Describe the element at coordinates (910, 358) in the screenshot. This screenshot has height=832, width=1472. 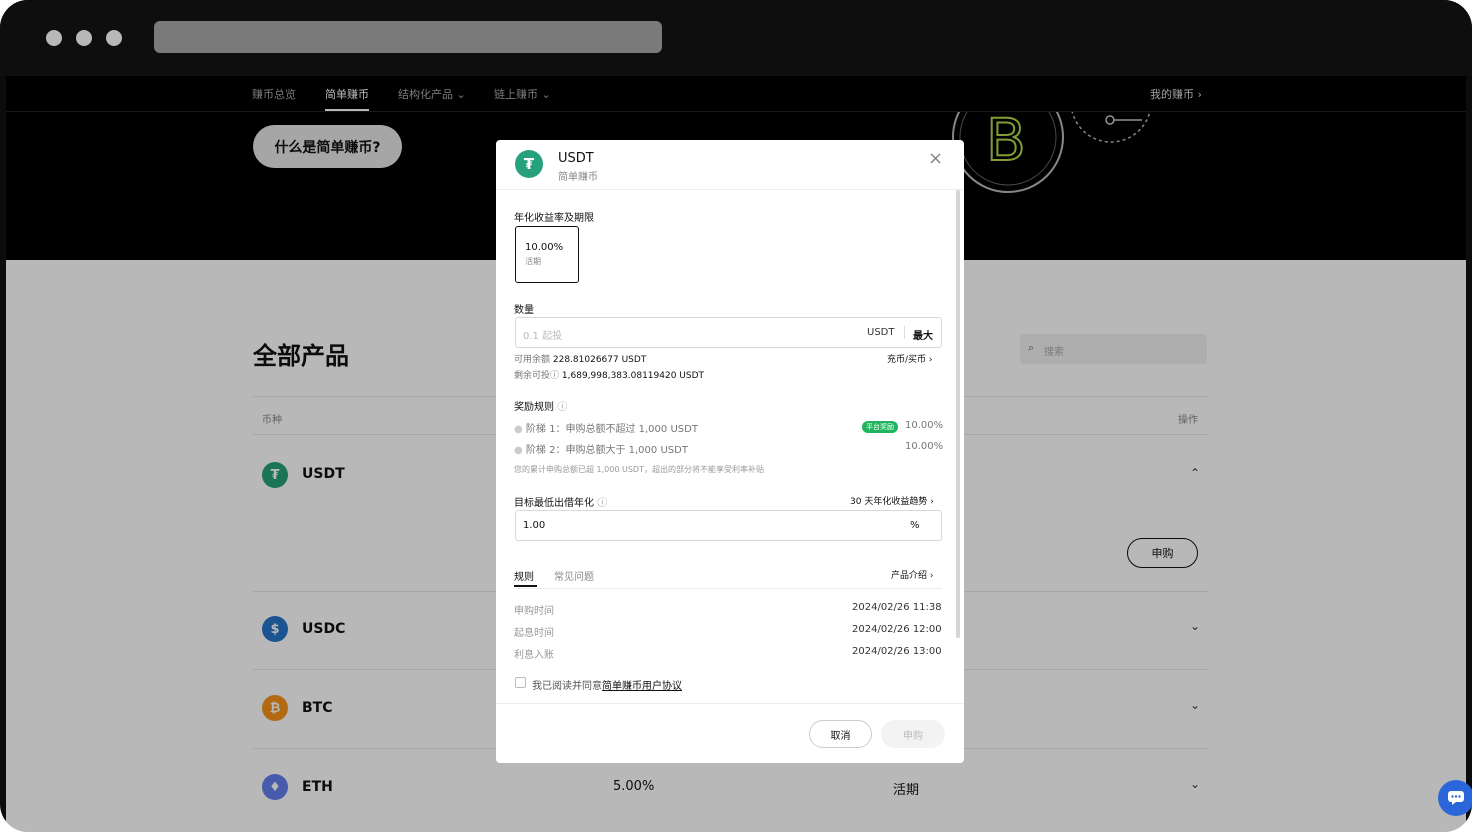
I see `deposit-link: 充币/买币 ›` at that location.